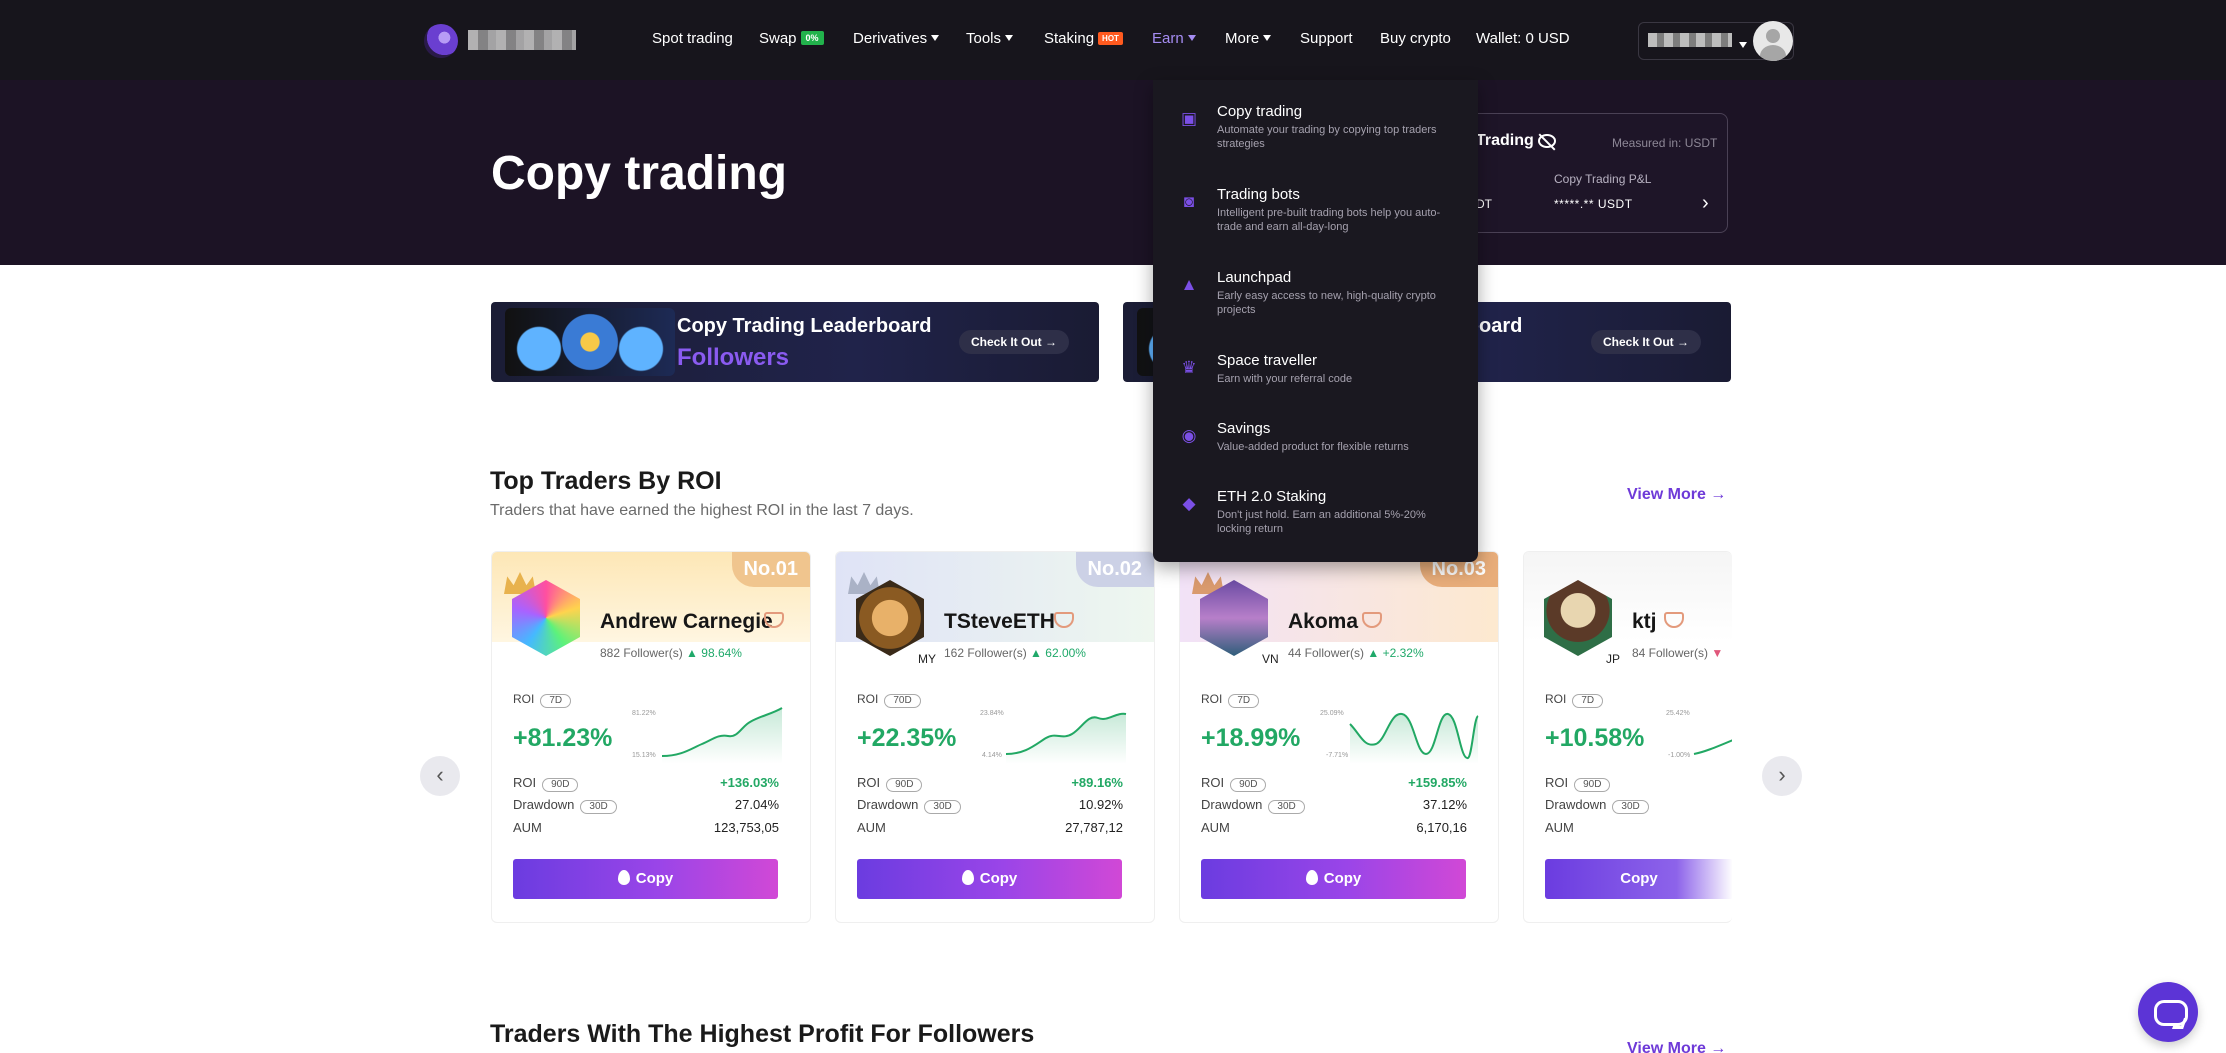 This screenshot has height=1053, width=2226. Describe the element at coordinates (770, 569) in the screenshot. I see `rank-badge: No.01` at that location.